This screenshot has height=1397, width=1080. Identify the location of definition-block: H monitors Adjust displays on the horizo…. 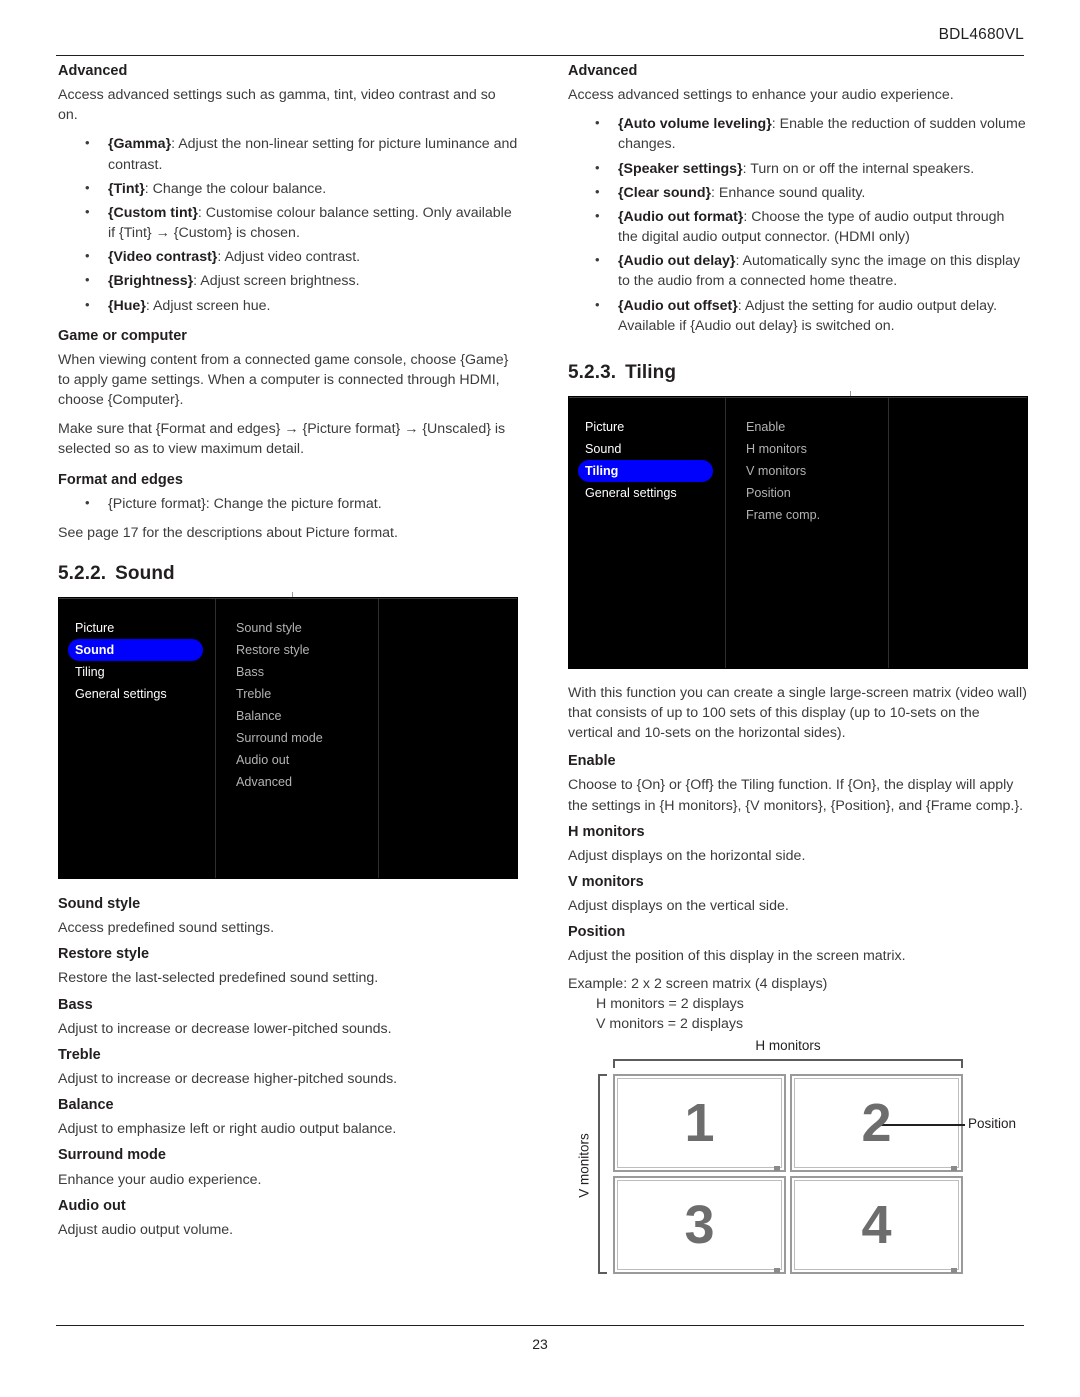
(798, 844).